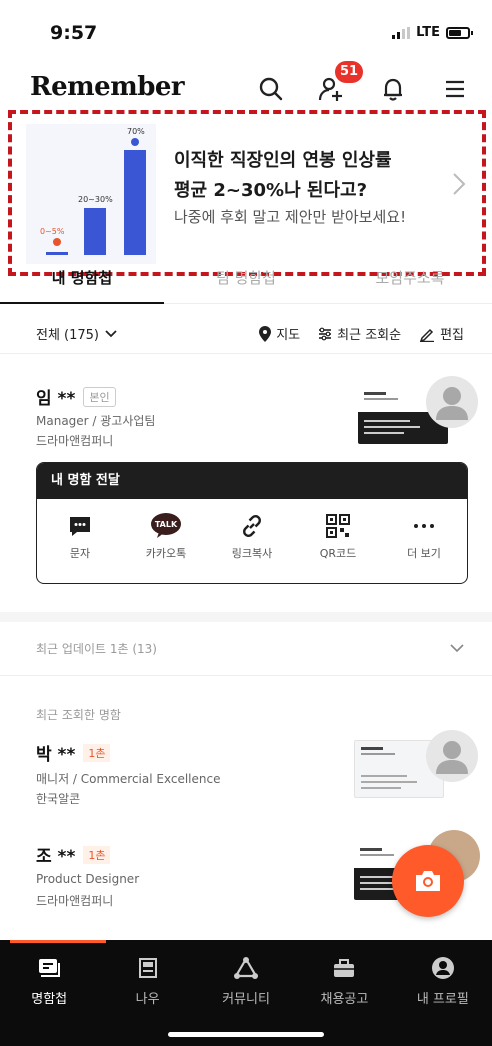  I want to click on menu-icon, so click(455, 89).